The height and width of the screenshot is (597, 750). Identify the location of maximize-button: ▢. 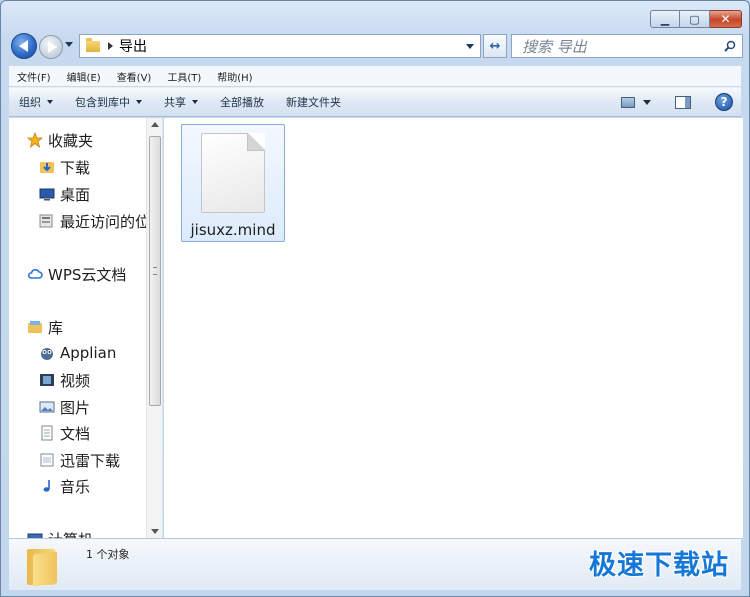
(695, 19).